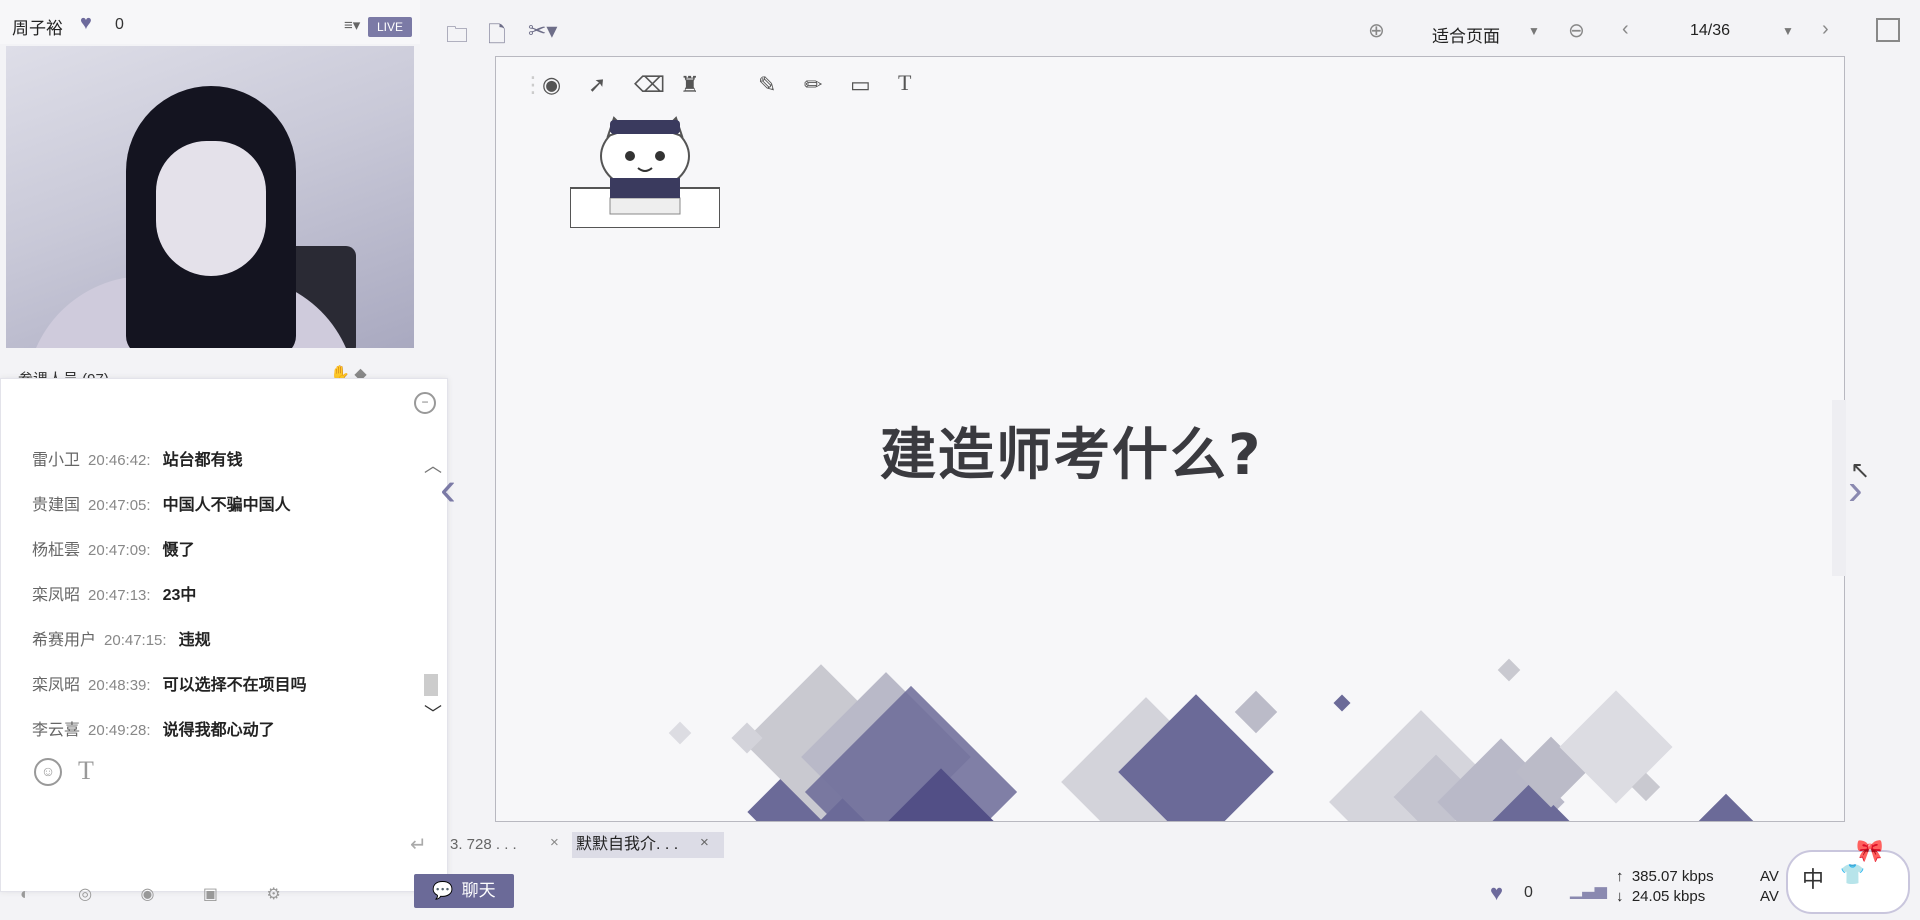  What do you see at coordinates (390, 27) in the screenshot?
I see `live-badge: LIVE` at bounding box center [390, 27].